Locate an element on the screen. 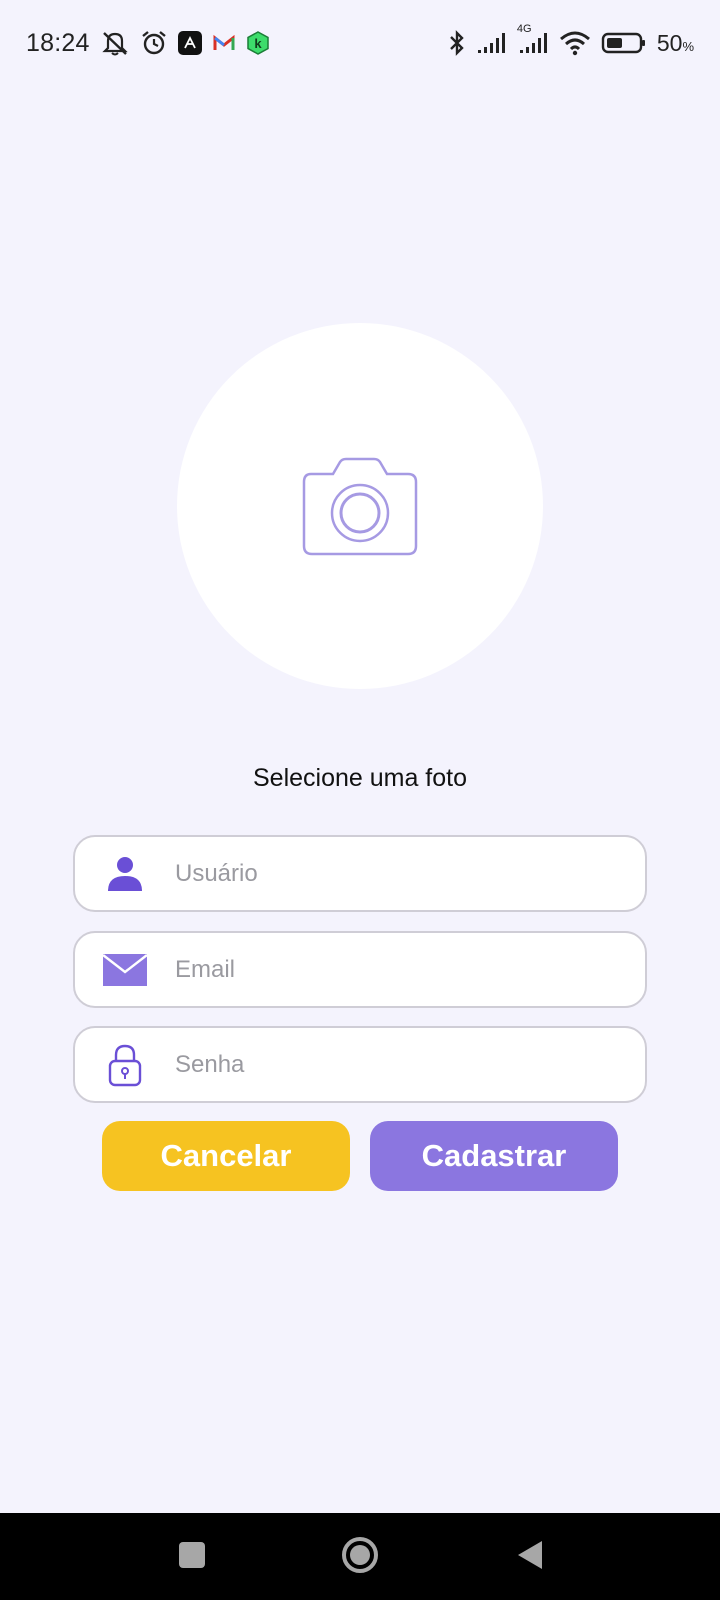 This screenshot has width=720, height=1600. status-time: 18:24 is located at coordinates (58, 42).